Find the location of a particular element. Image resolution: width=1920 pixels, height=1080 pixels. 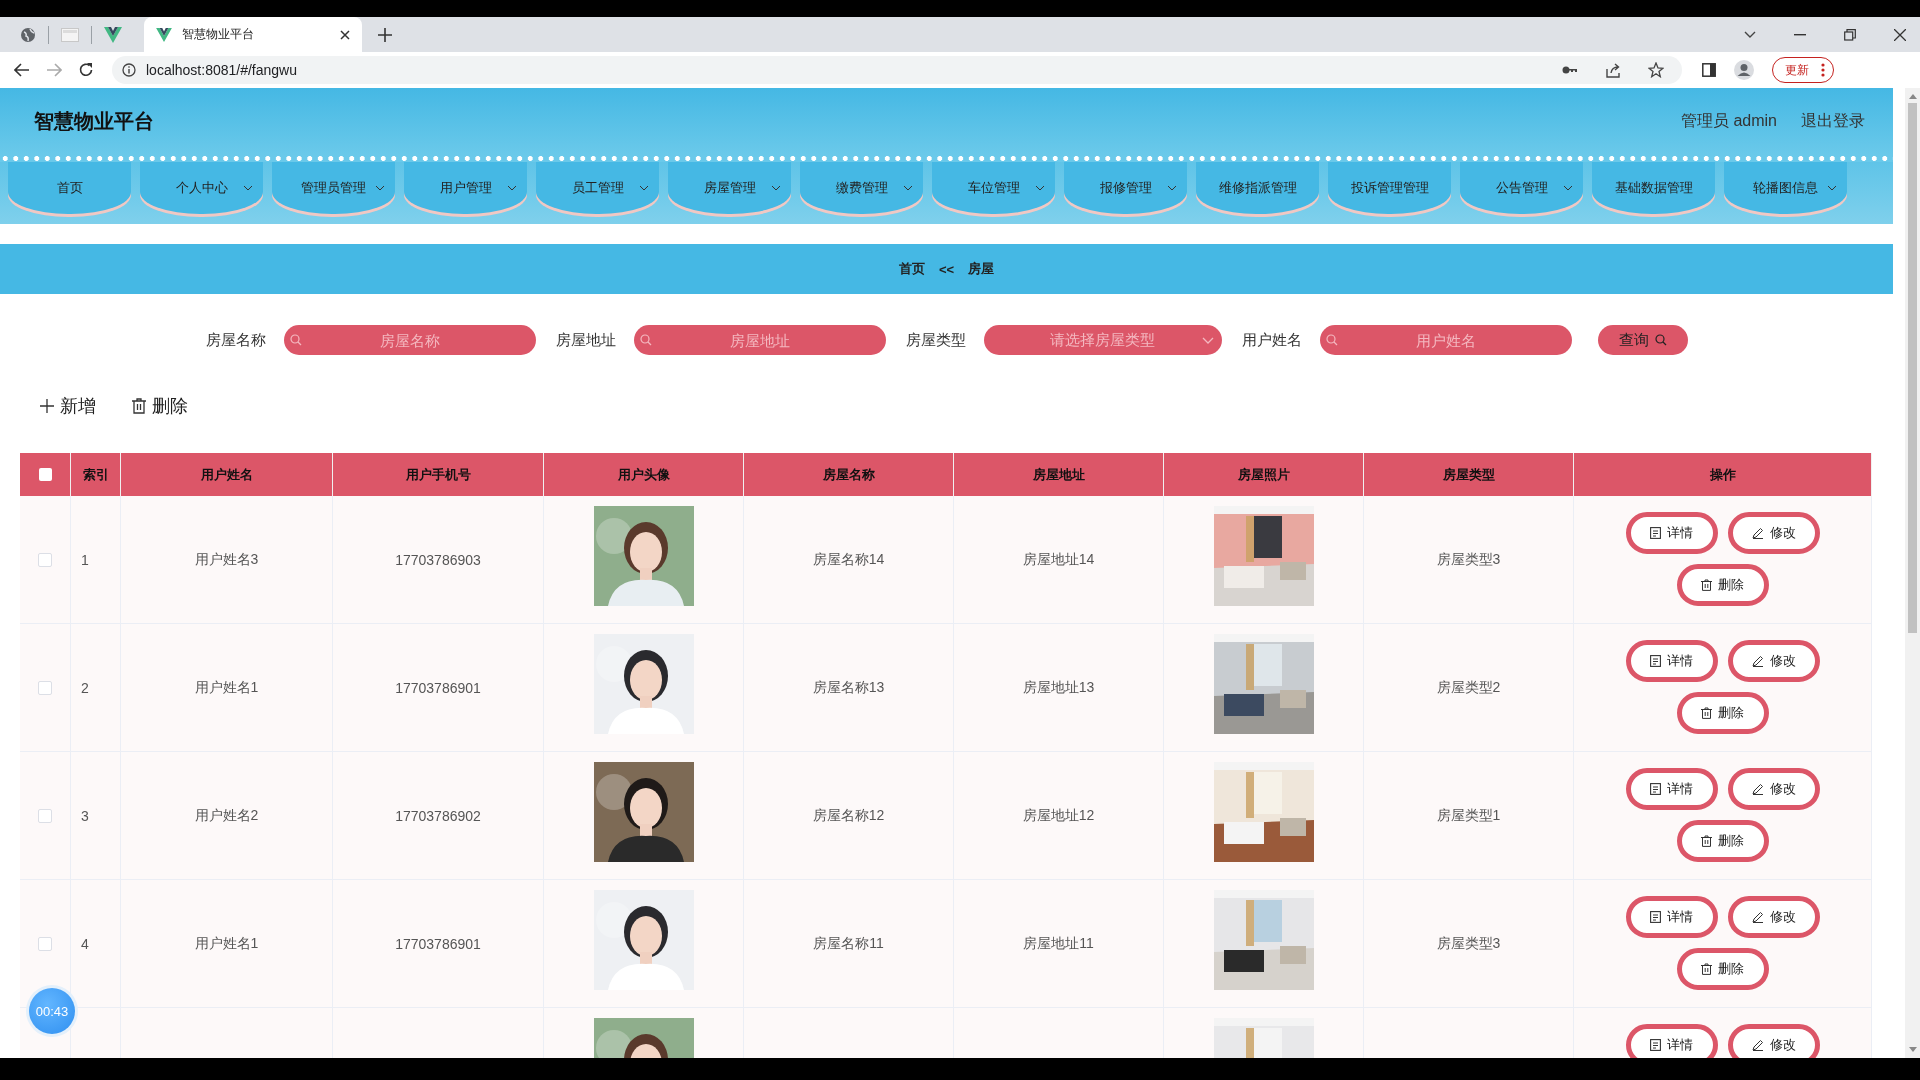

nav-item: 报修管理 is located at coordinates (1125, 188).